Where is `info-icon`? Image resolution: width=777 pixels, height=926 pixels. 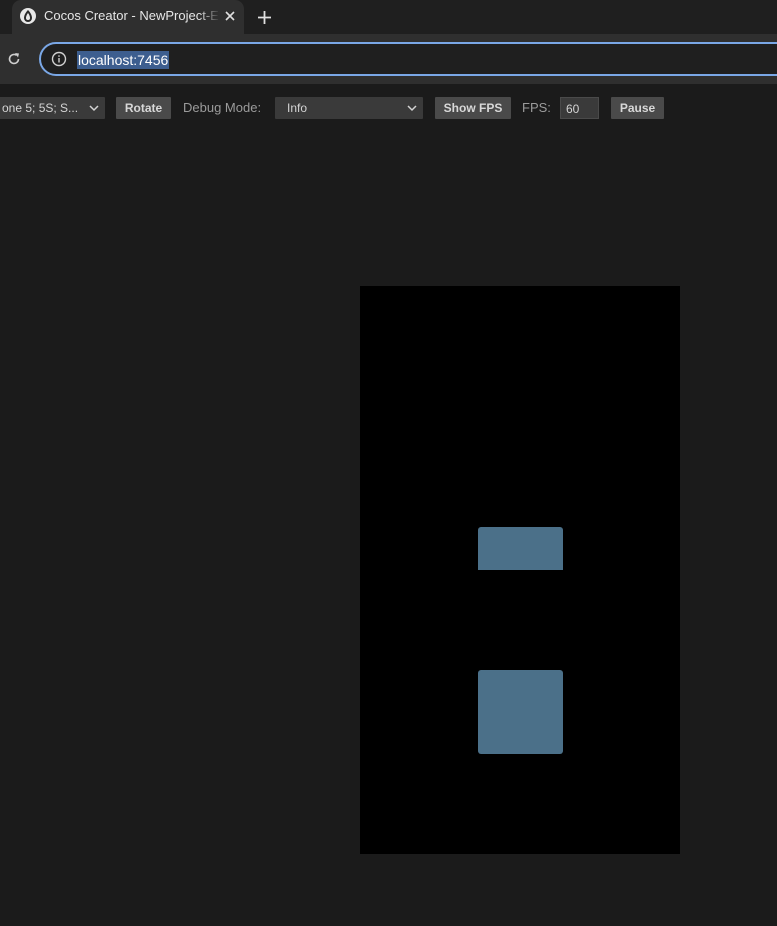
info-icon is located at coordinates (59, 59).